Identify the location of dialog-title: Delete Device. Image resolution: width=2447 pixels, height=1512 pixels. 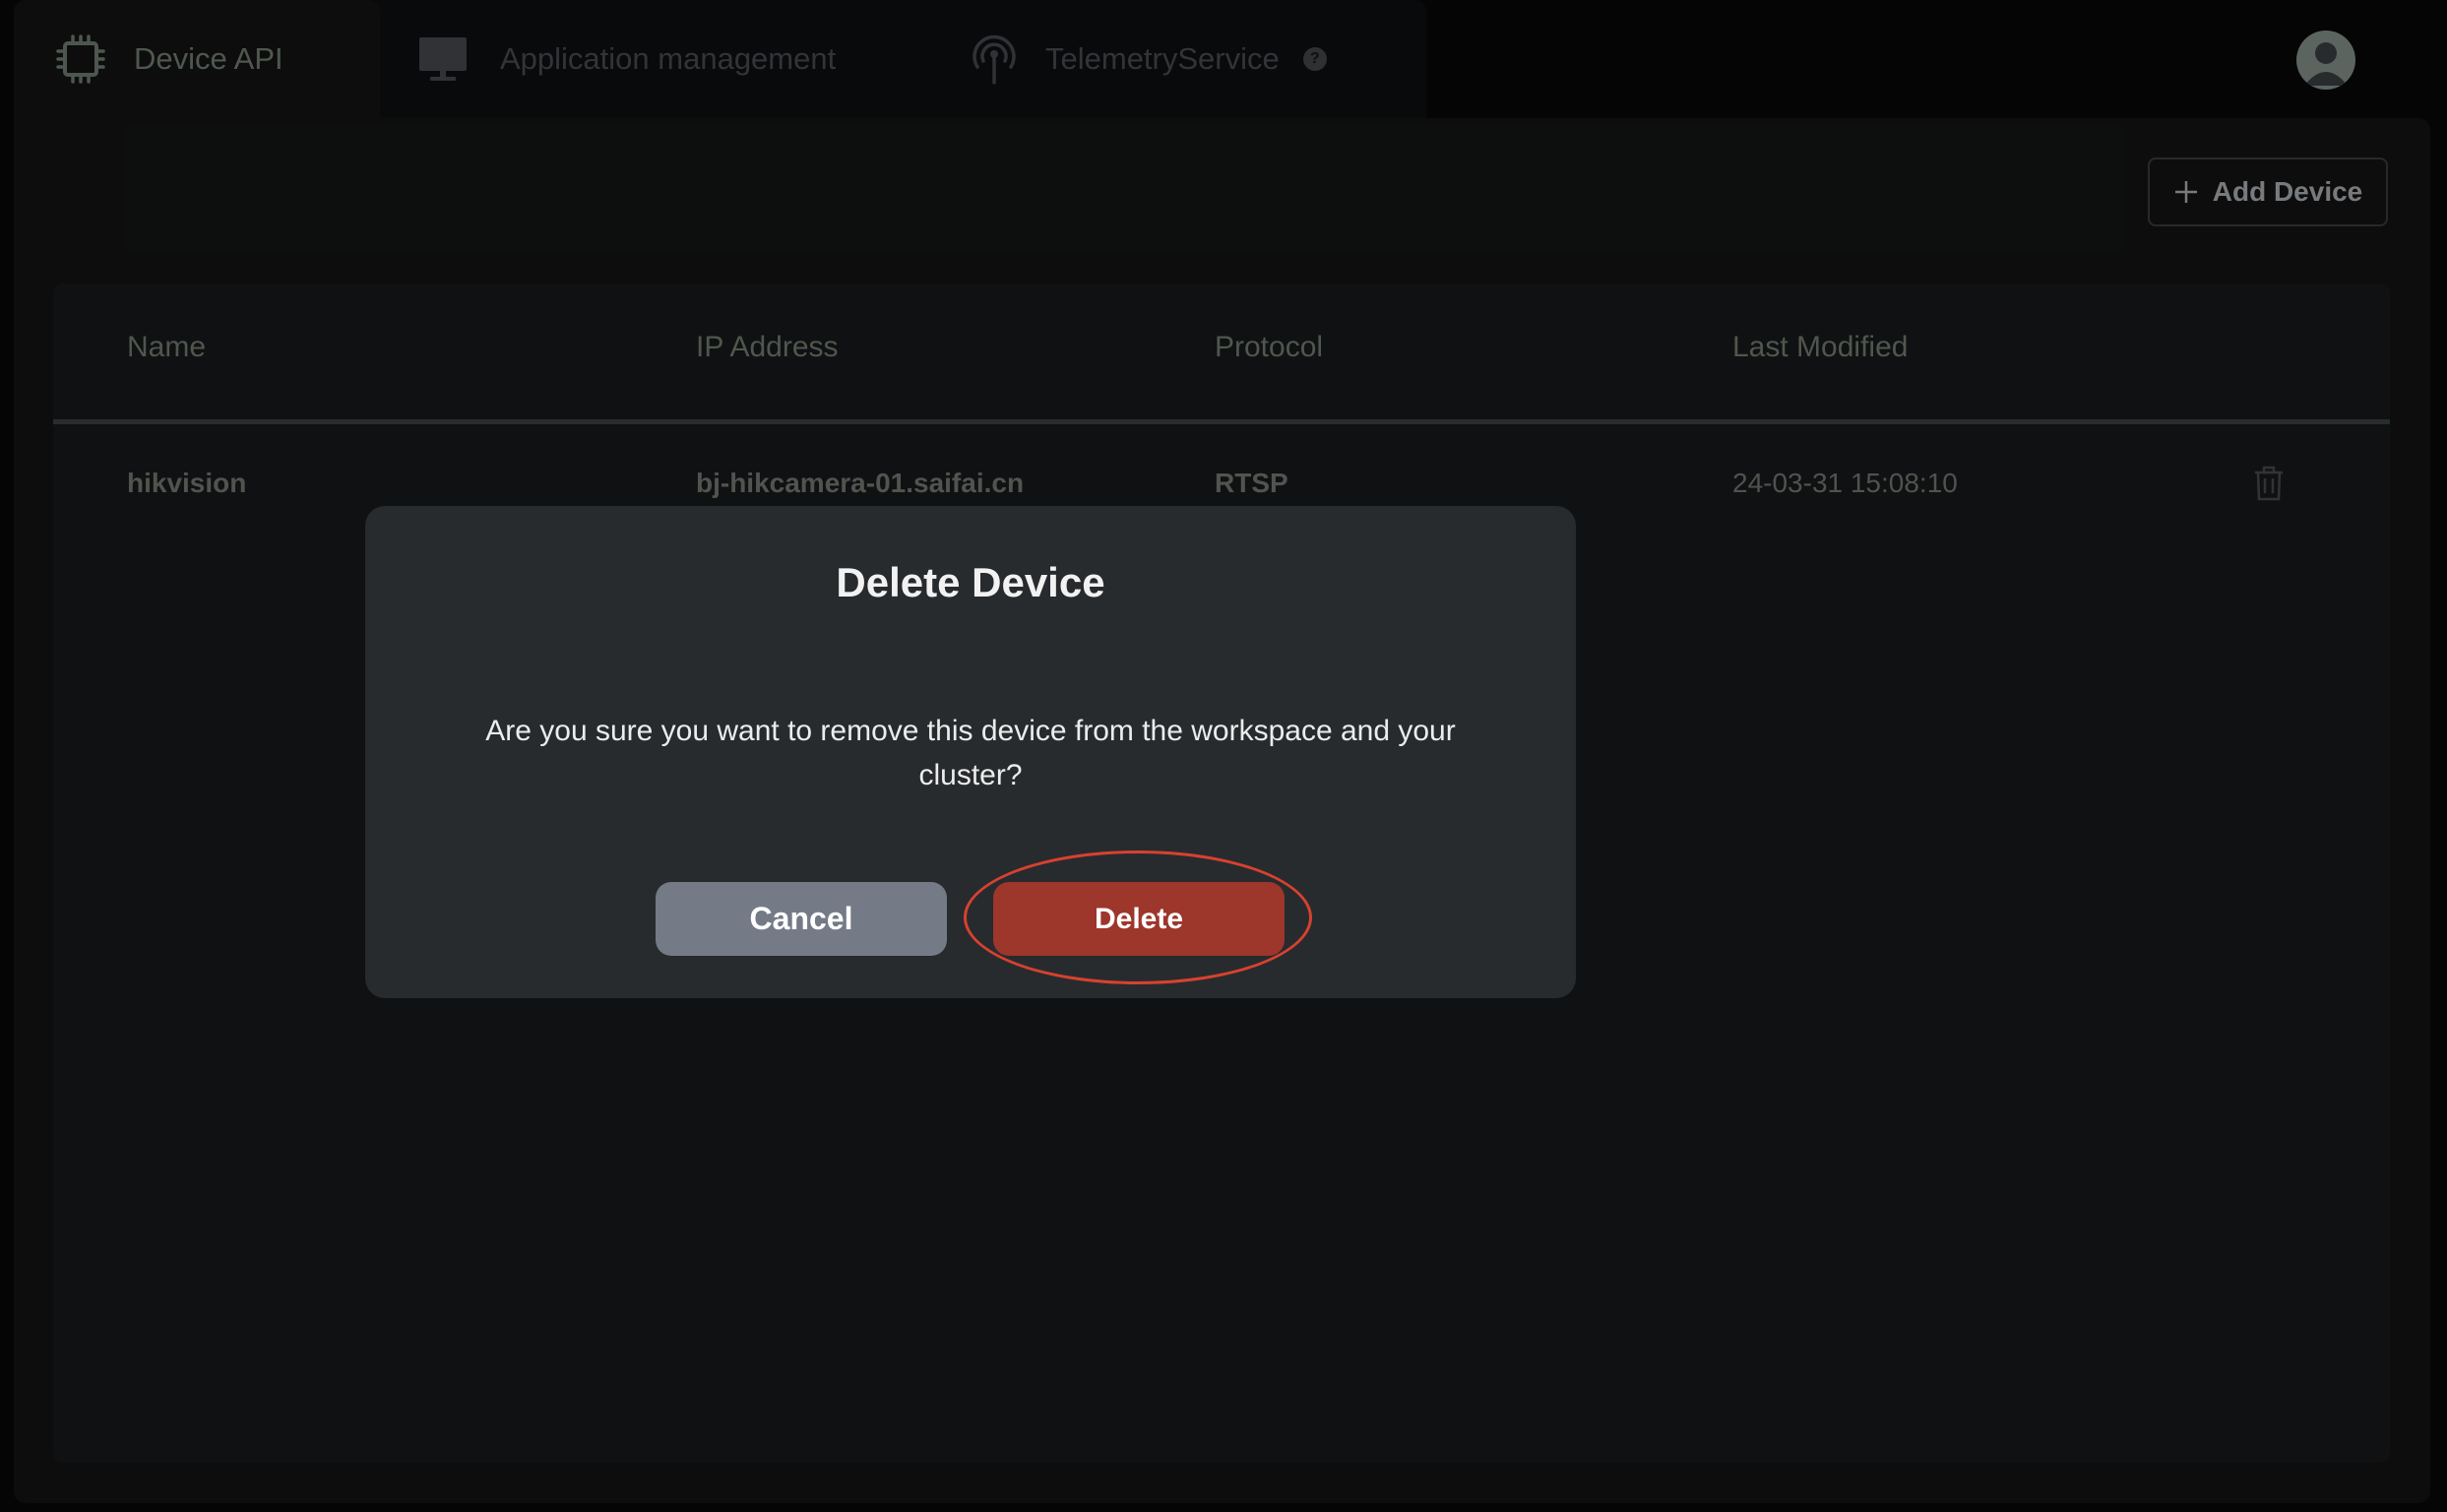
(970, 582).